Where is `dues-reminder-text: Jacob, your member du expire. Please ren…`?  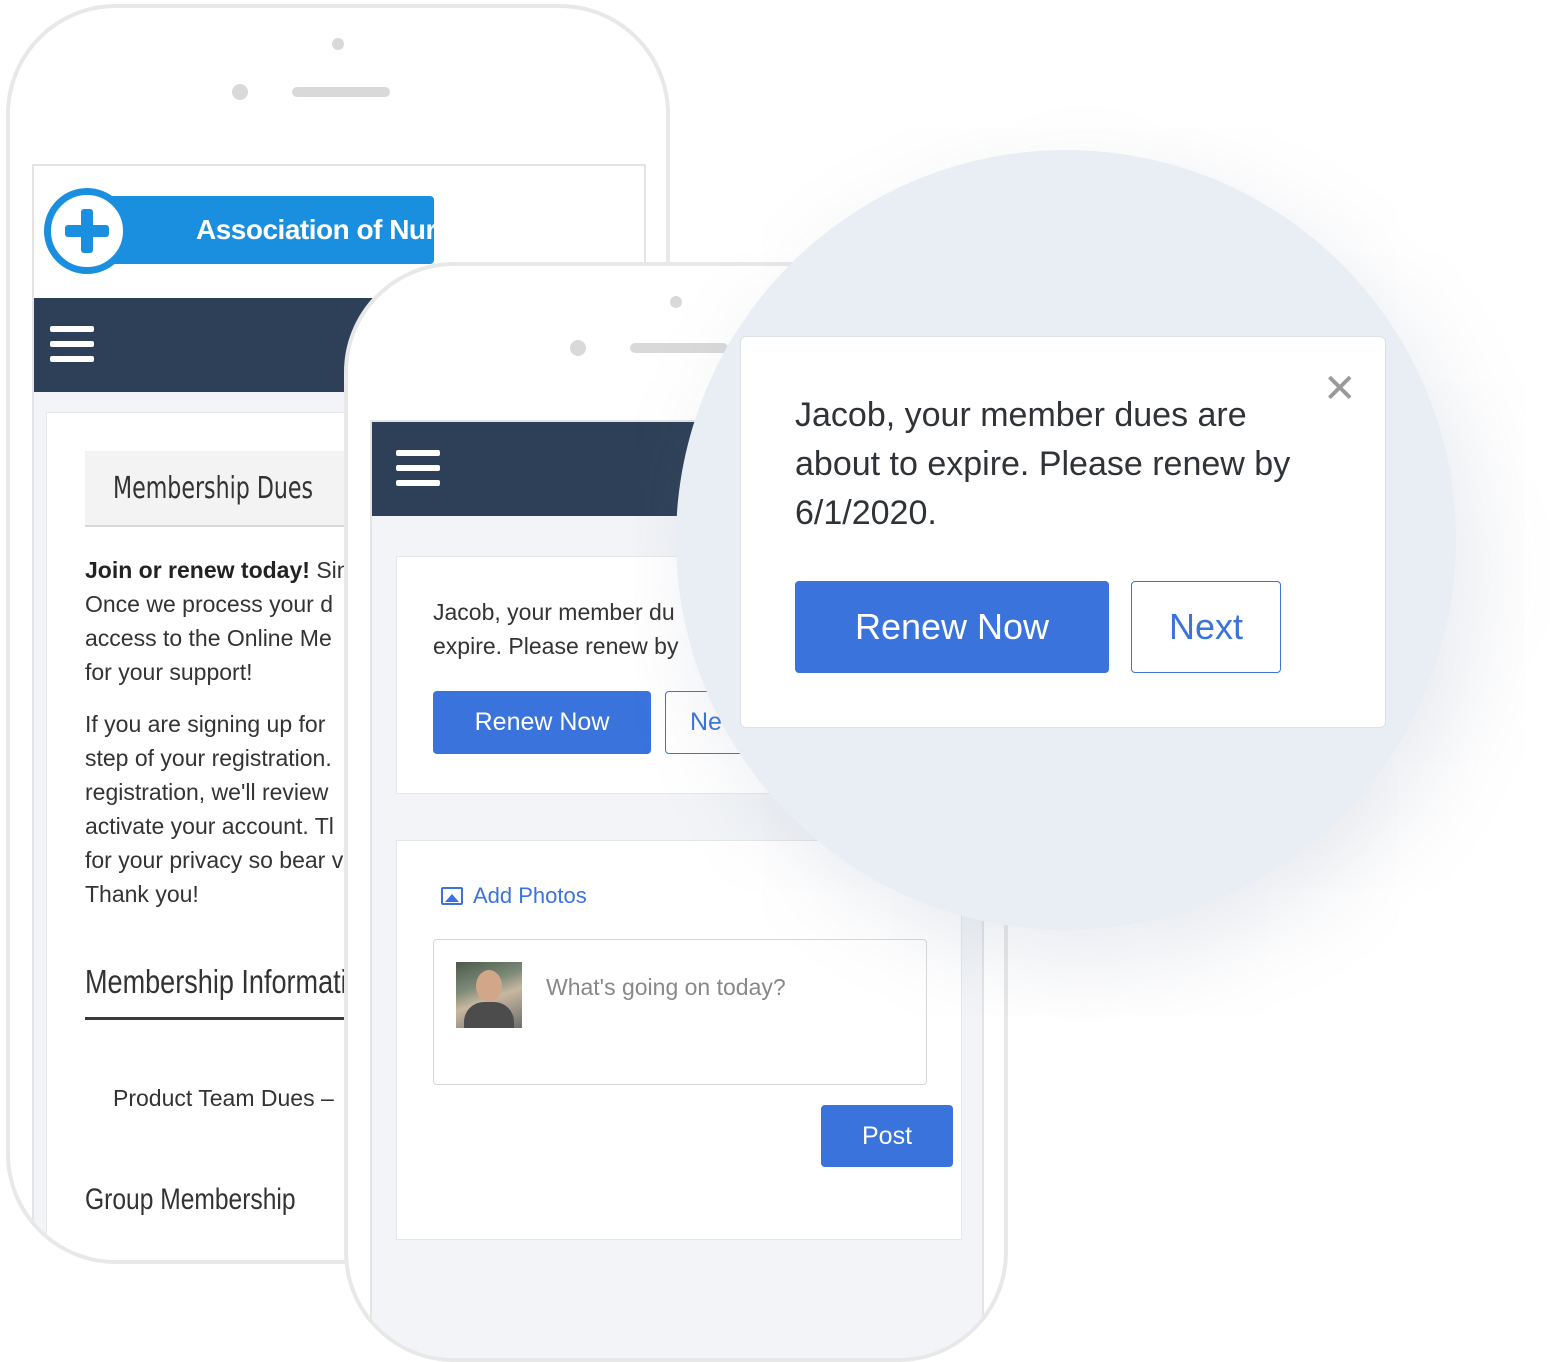 dues-reminder-text: Jacob, your member du expire. Please ren… is located at coordinates (555, 629).